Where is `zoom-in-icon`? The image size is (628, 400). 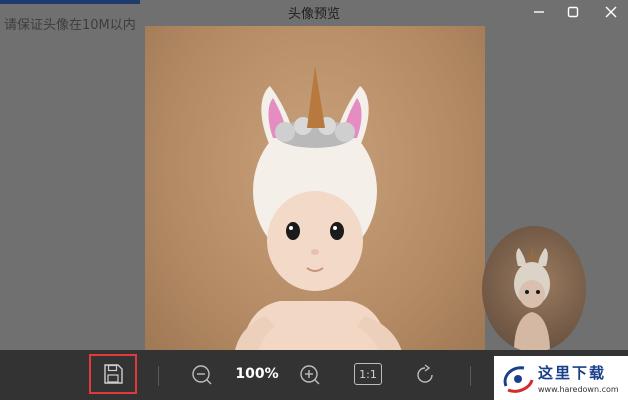 zoom-in-icon is located at coordinates (310, 375).